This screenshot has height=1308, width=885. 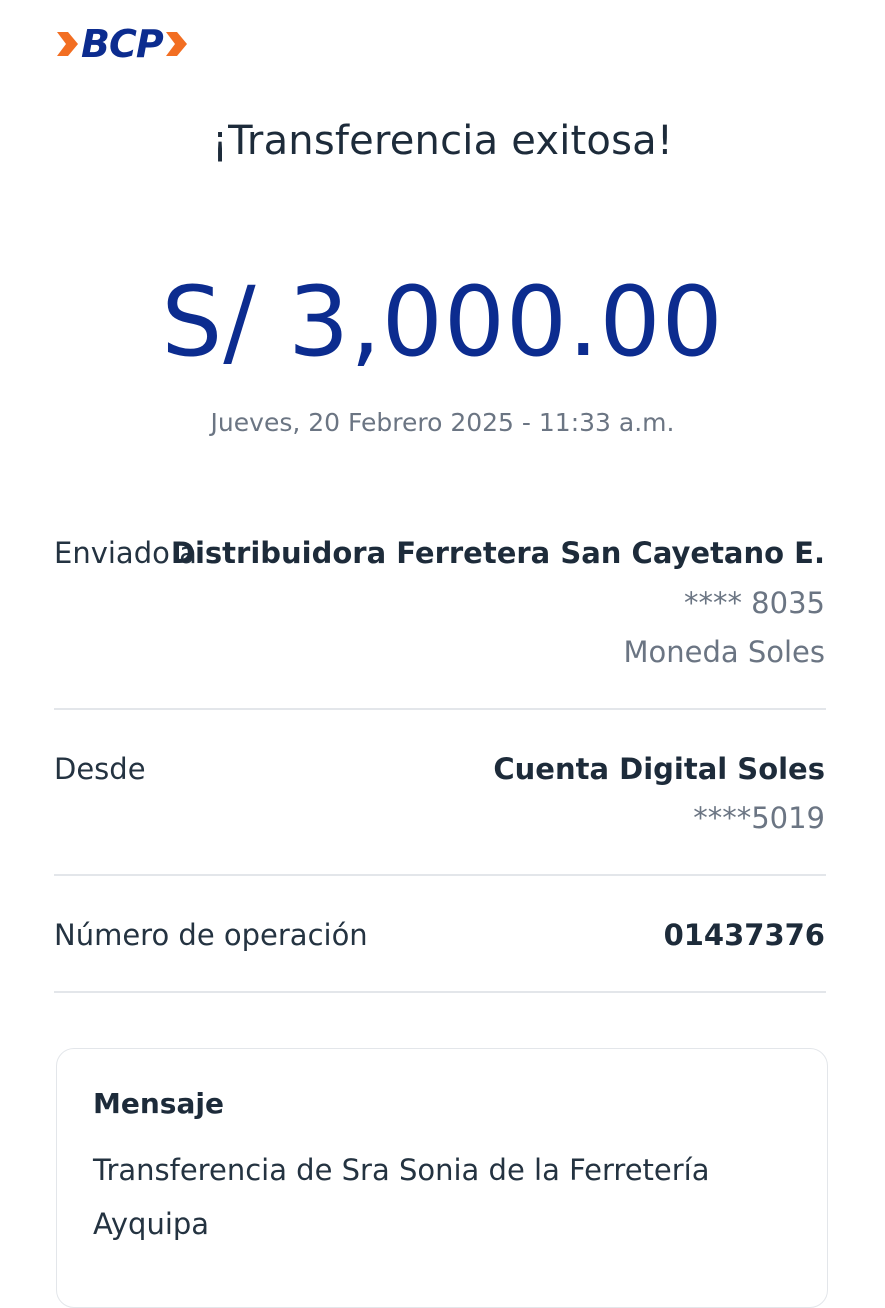 What do you see at coordinates (211, 935) in the screenshot?
I see `operation-label: Número de operación` at bounding box center [211, 935].